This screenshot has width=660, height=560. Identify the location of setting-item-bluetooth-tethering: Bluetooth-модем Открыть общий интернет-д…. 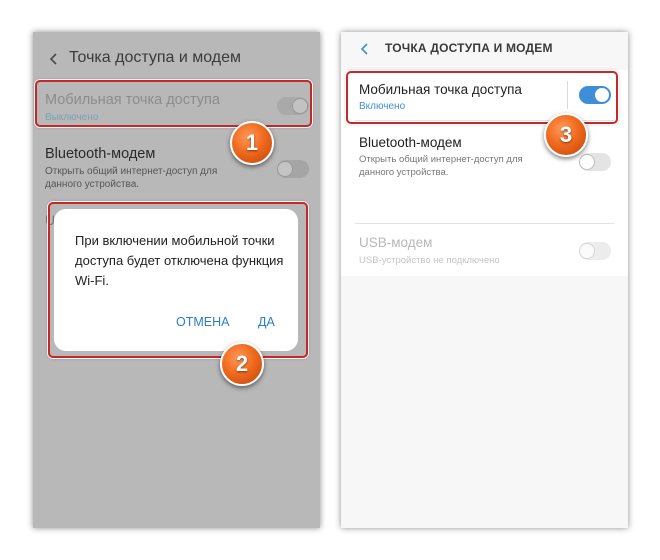
(176, 168).